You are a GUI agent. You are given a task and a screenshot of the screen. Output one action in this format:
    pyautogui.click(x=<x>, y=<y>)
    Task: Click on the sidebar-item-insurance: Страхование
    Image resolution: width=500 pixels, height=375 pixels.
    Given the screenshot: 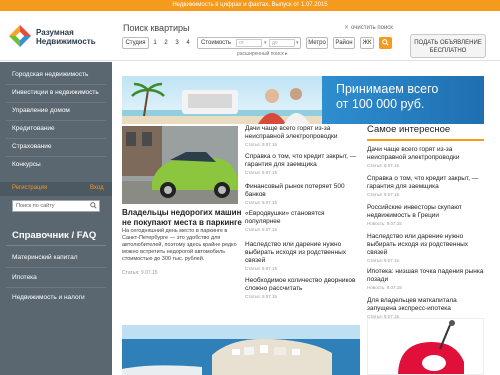 What is the action you would take?
    pyautogui.click(x=56, y=147)
    